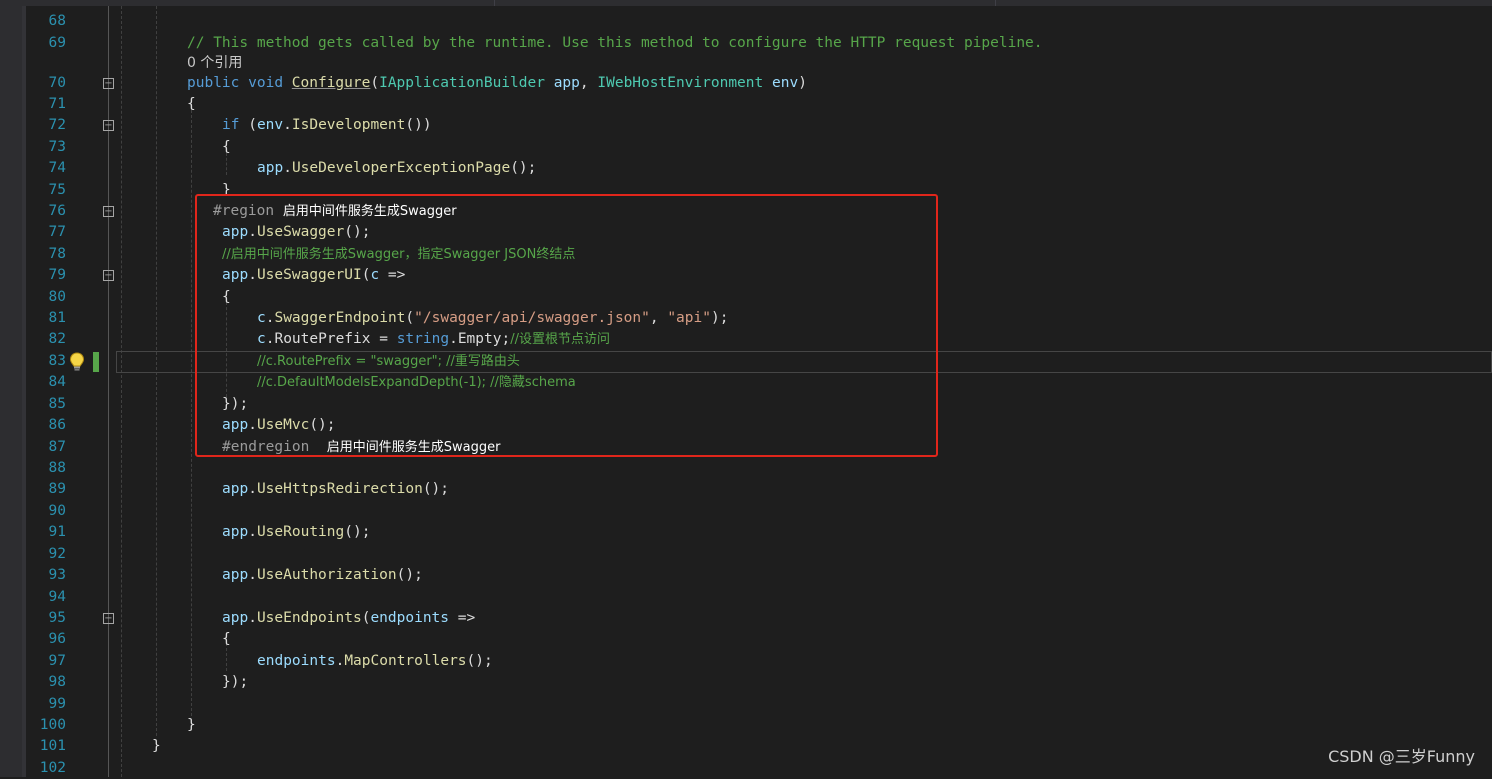  I want to click on code-text: if (env.IsDevelopment()), so click(327, 125).